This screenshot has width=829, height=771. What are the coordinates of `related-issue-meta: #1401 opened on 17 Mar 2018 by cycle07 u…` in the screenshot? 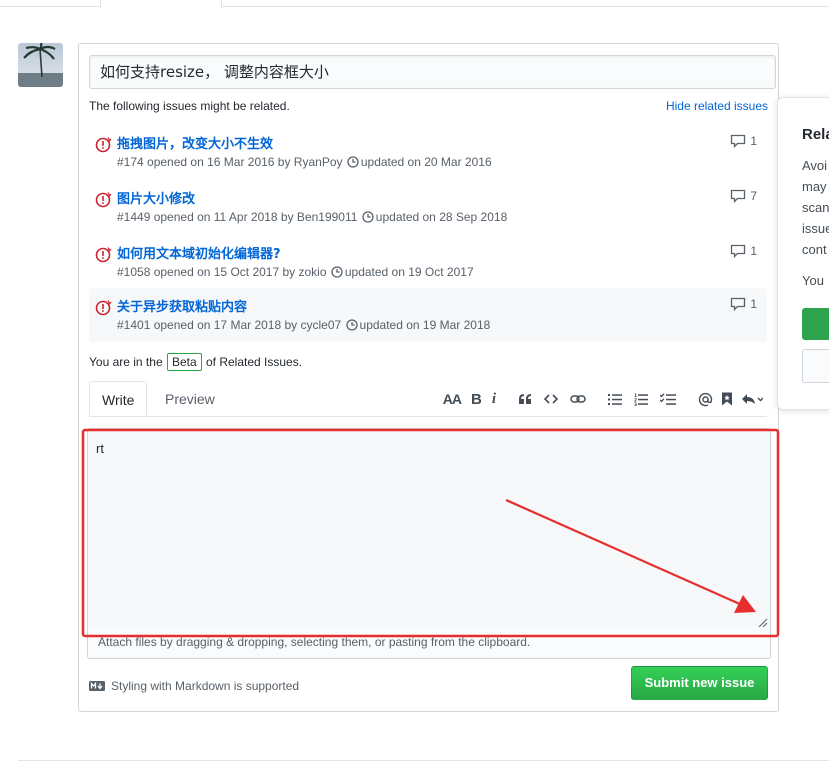 It's located at (304, 326).